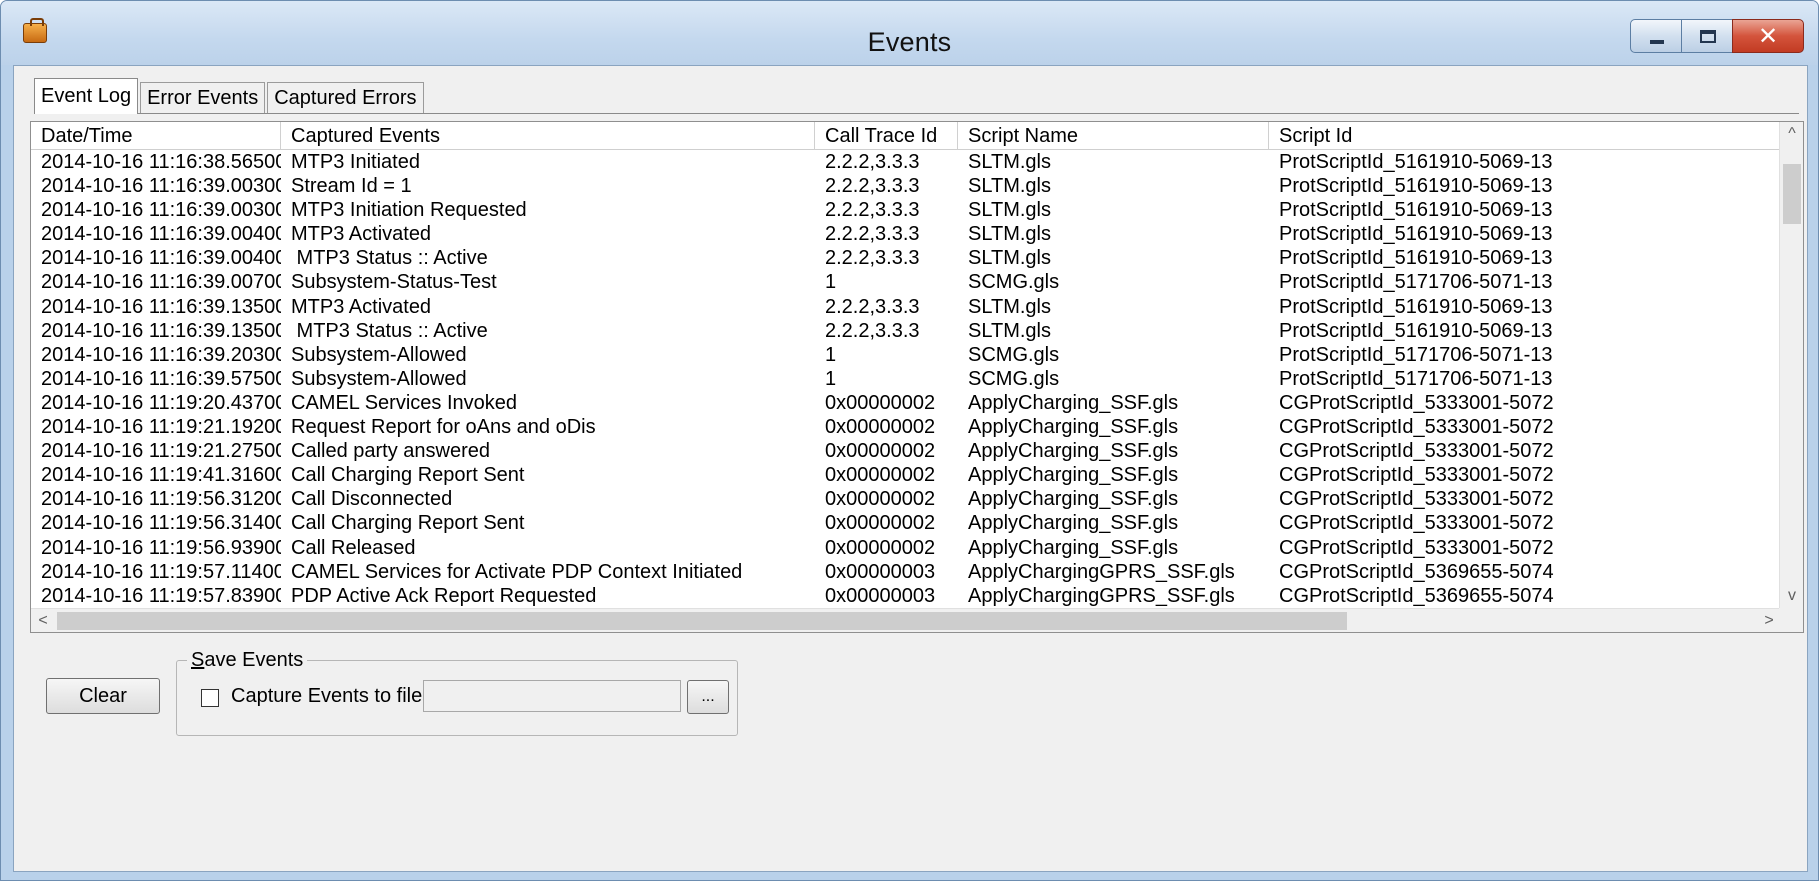 This screenshot has width=1819, height=881. Describe the element at coordinates (372, 499) in the screenshot. I see `cell-captured-event: Call Disconnected` at that location.